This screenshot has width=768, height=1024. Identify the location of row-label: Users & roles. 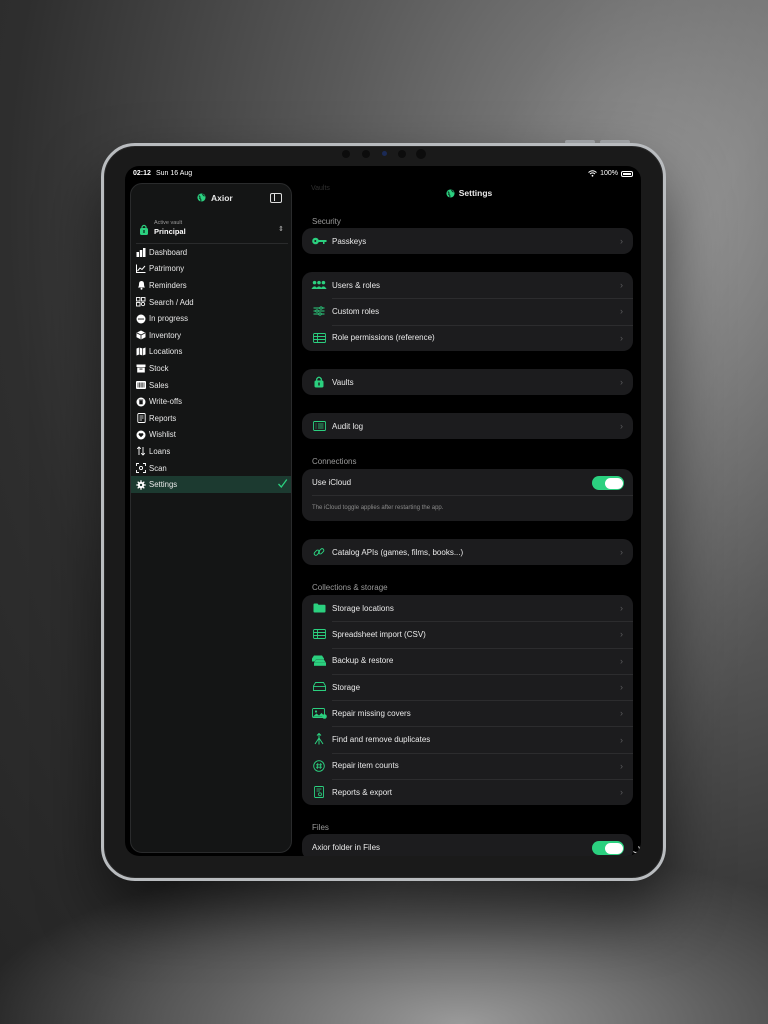
(356, 285).